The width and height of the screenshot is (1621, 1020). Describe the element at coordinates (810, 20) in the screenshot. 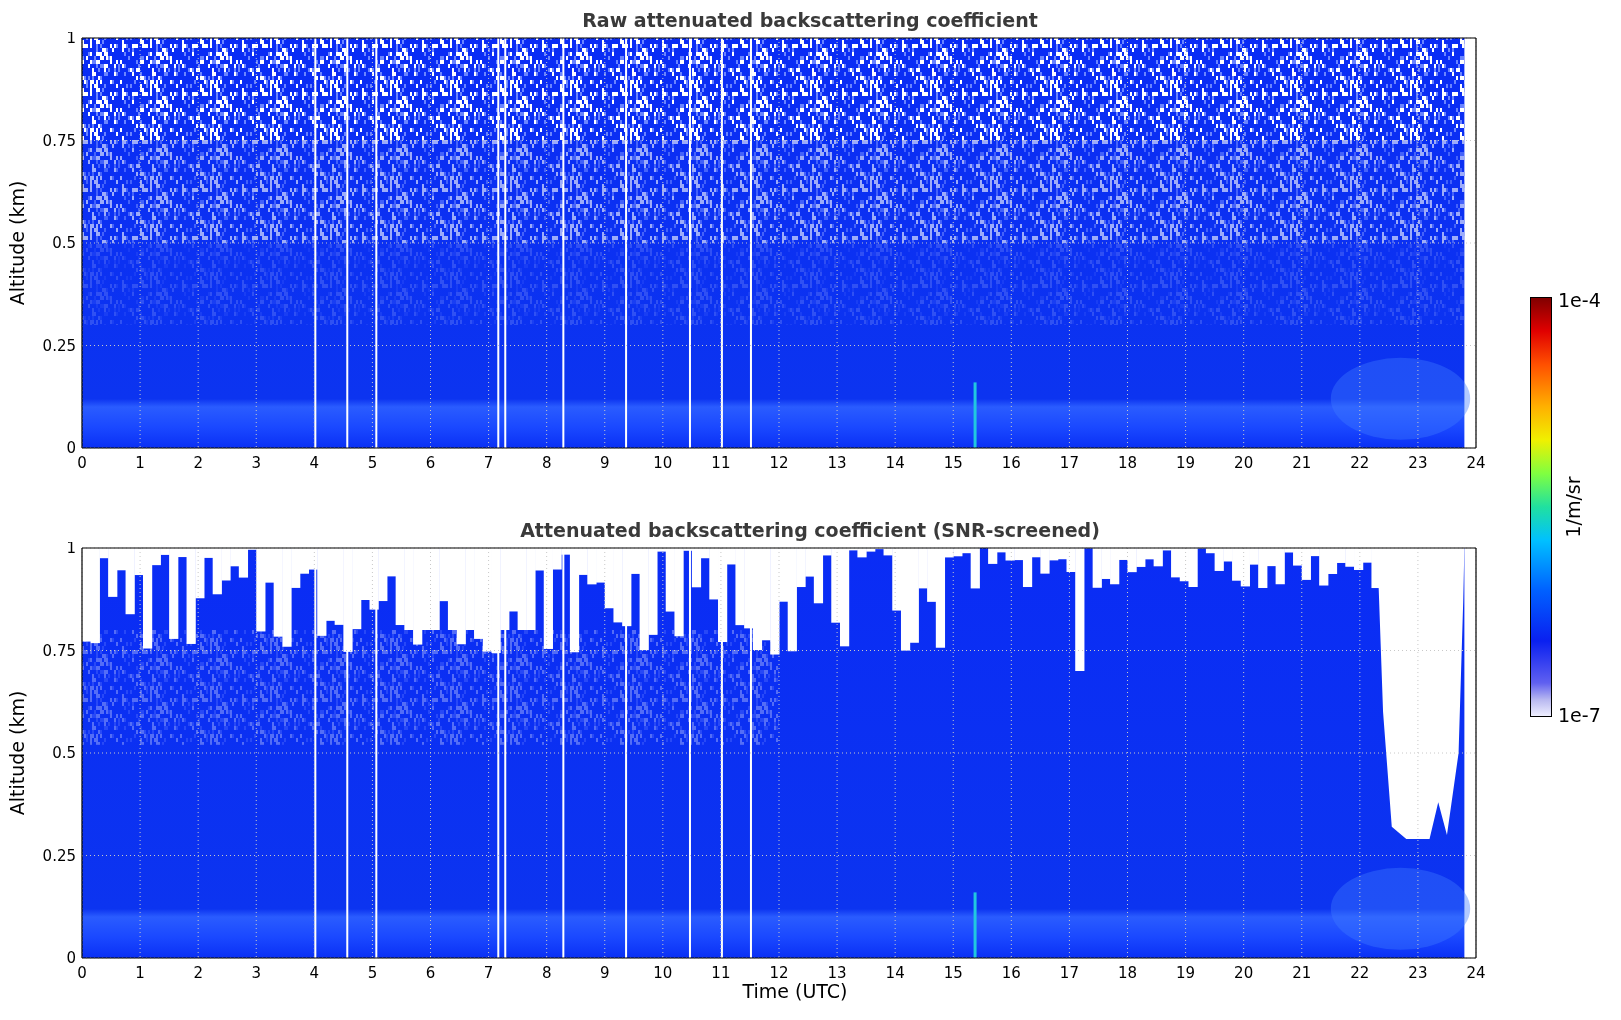

I see `chart-title: Raw attenuated backscattering coefficient` at that location.